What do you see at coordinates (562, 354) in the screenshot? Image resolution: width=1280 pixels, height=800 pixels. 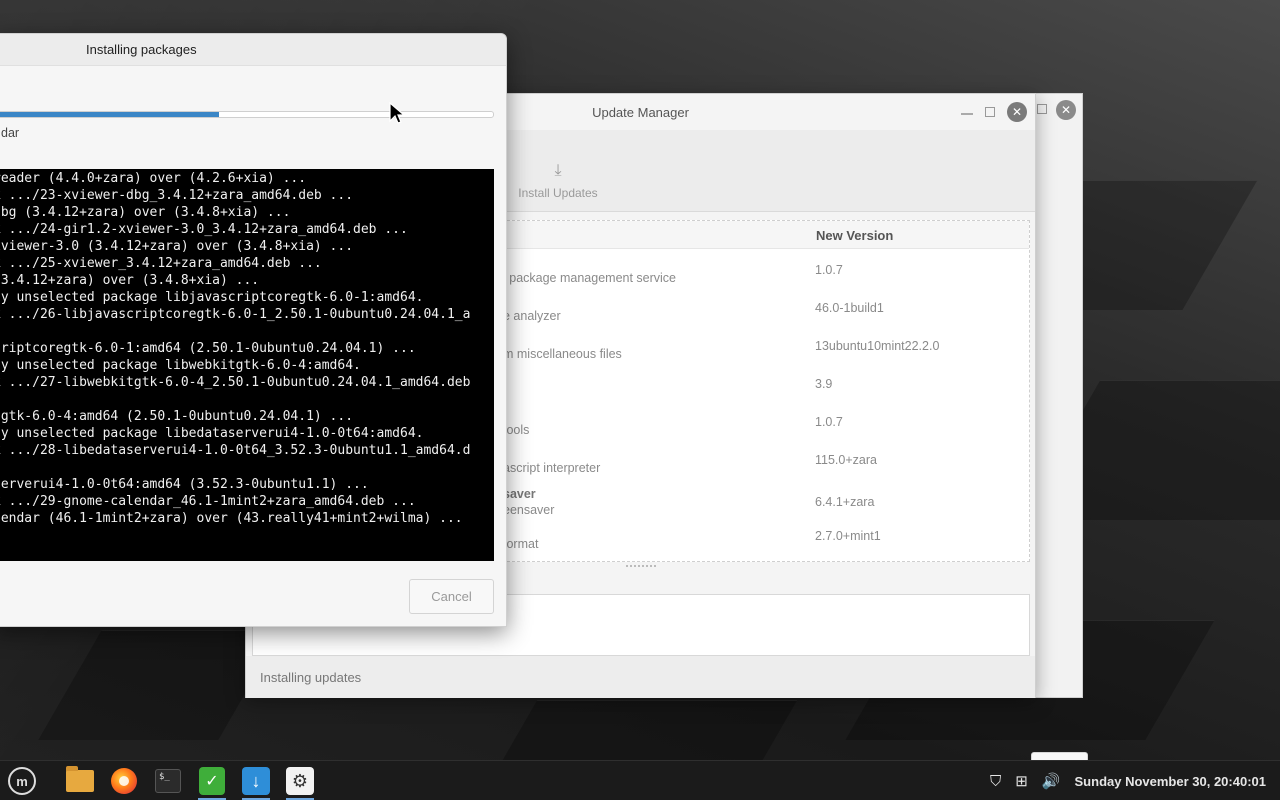 I see `package-description: m miscellaneous files` at bounding box center [562, 354].